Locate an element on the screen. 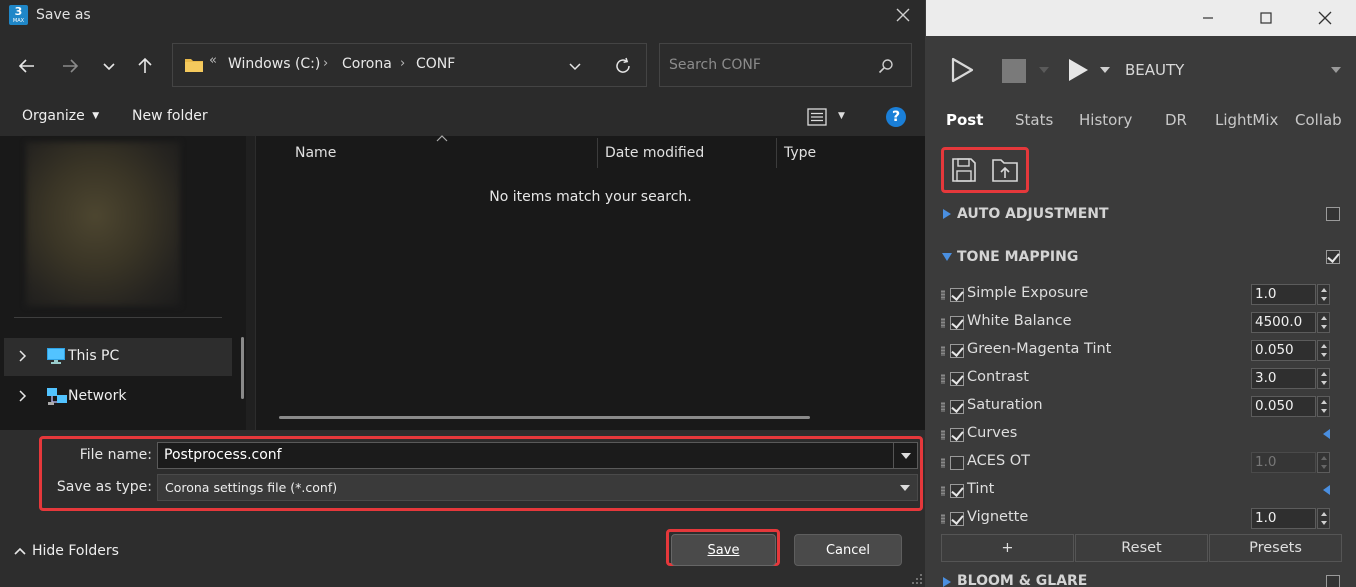 The height and width of the screenshot is (587, 1356). render-play-icon is located at coordinates (1078, 70).